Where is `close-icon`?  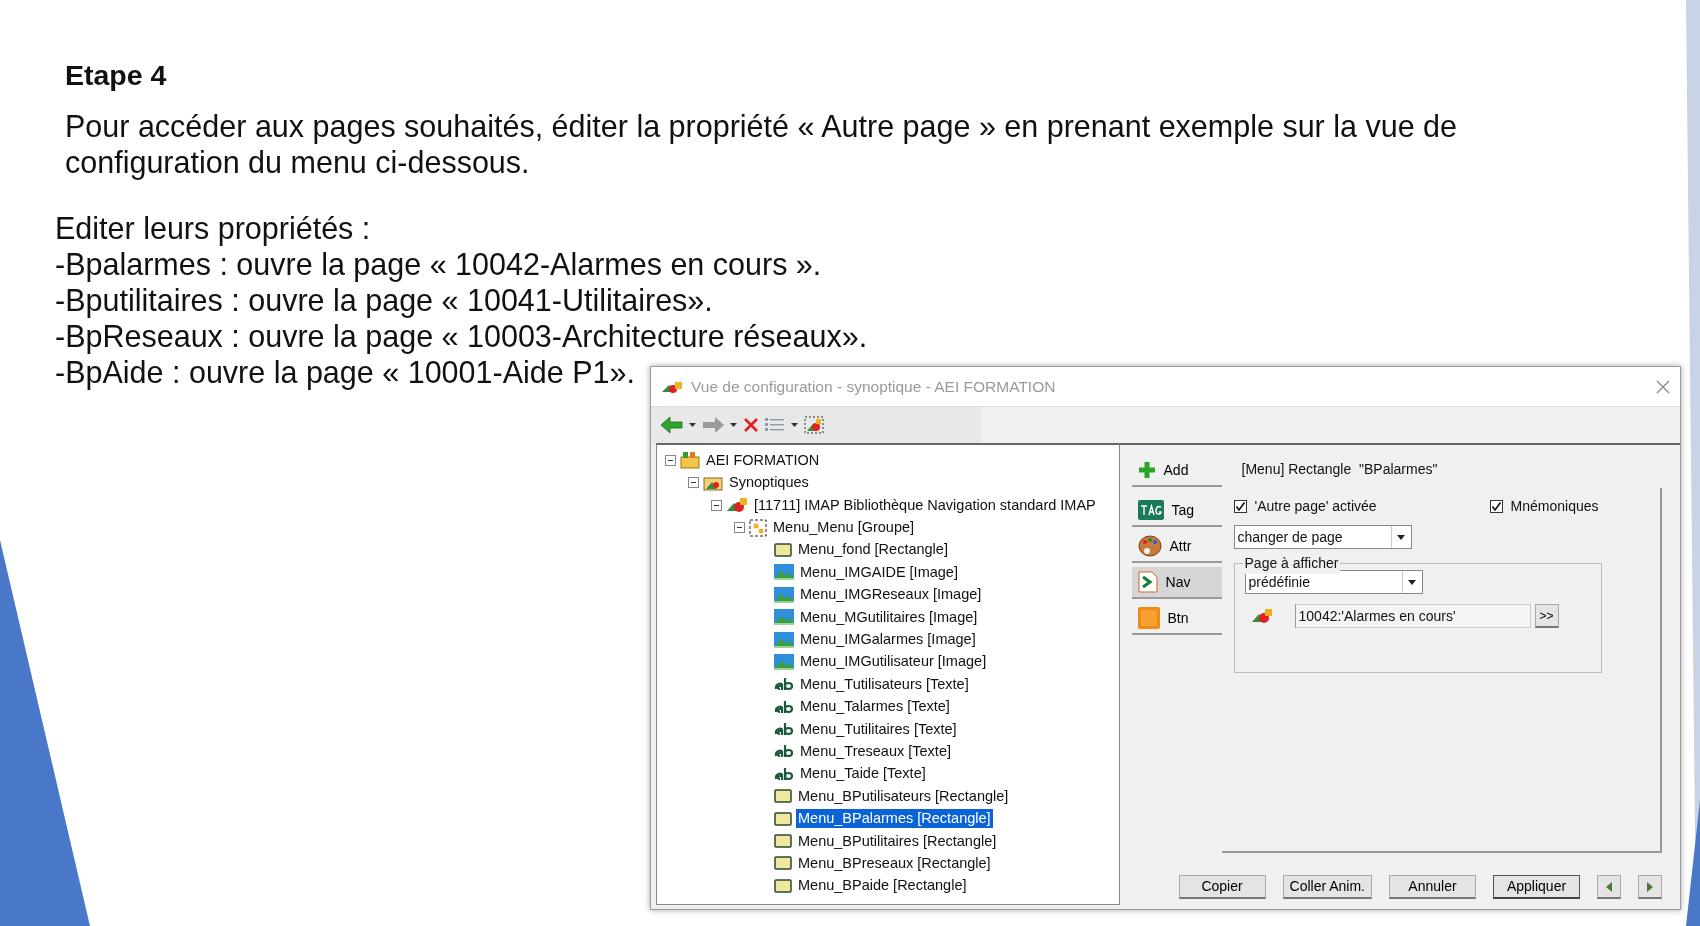 close-icon is located at coordinates (1663, 386).